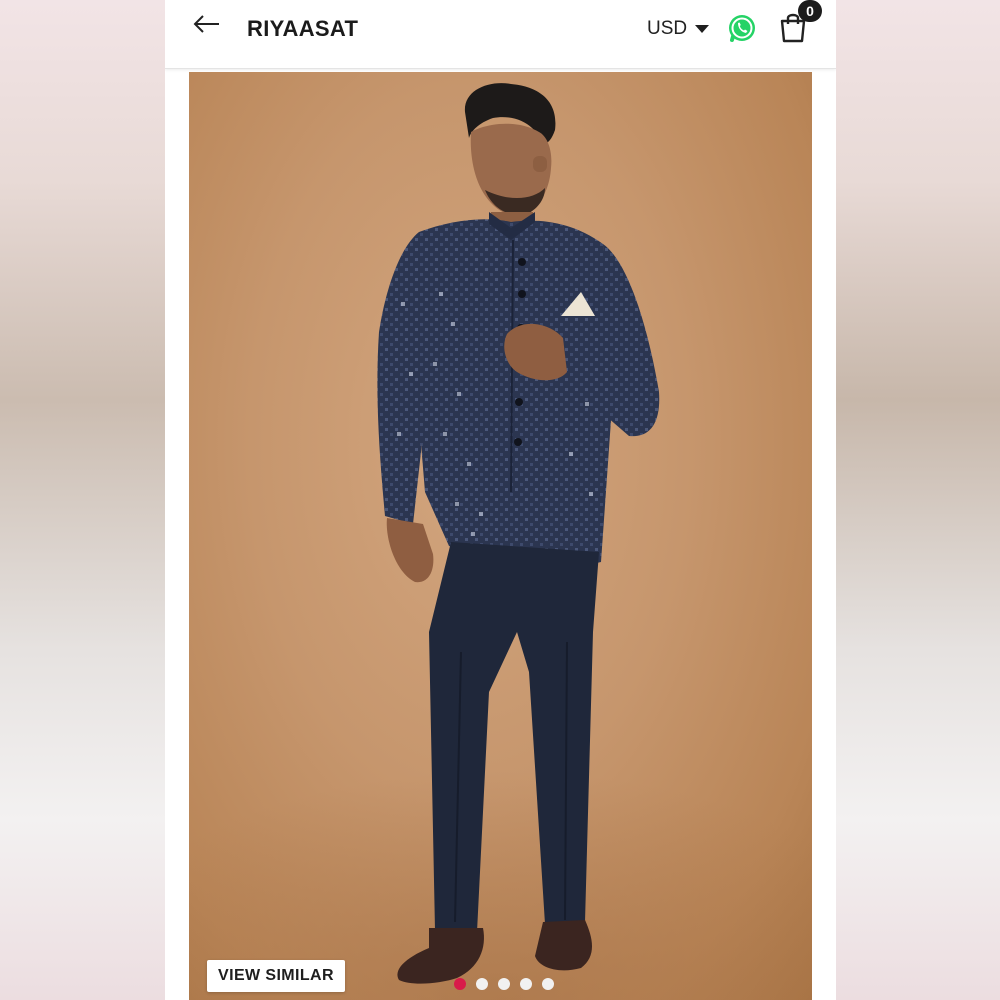 This screenshot has width=1000, height=1000. What do you see at coordinates (500, 34) in the screenshot?
I see `top-header: RIYAASAT USD 0` at bounding box center [500, 34].